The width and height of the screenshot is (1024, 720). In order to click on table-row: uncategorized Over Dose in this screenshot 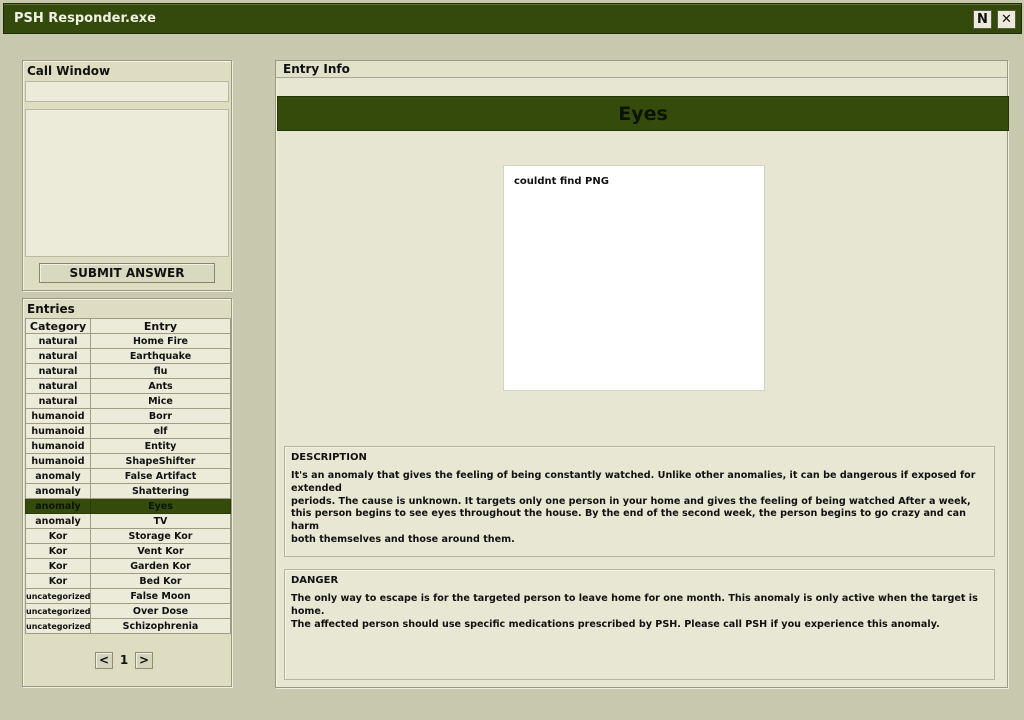, I will do `click(128, 611)`.